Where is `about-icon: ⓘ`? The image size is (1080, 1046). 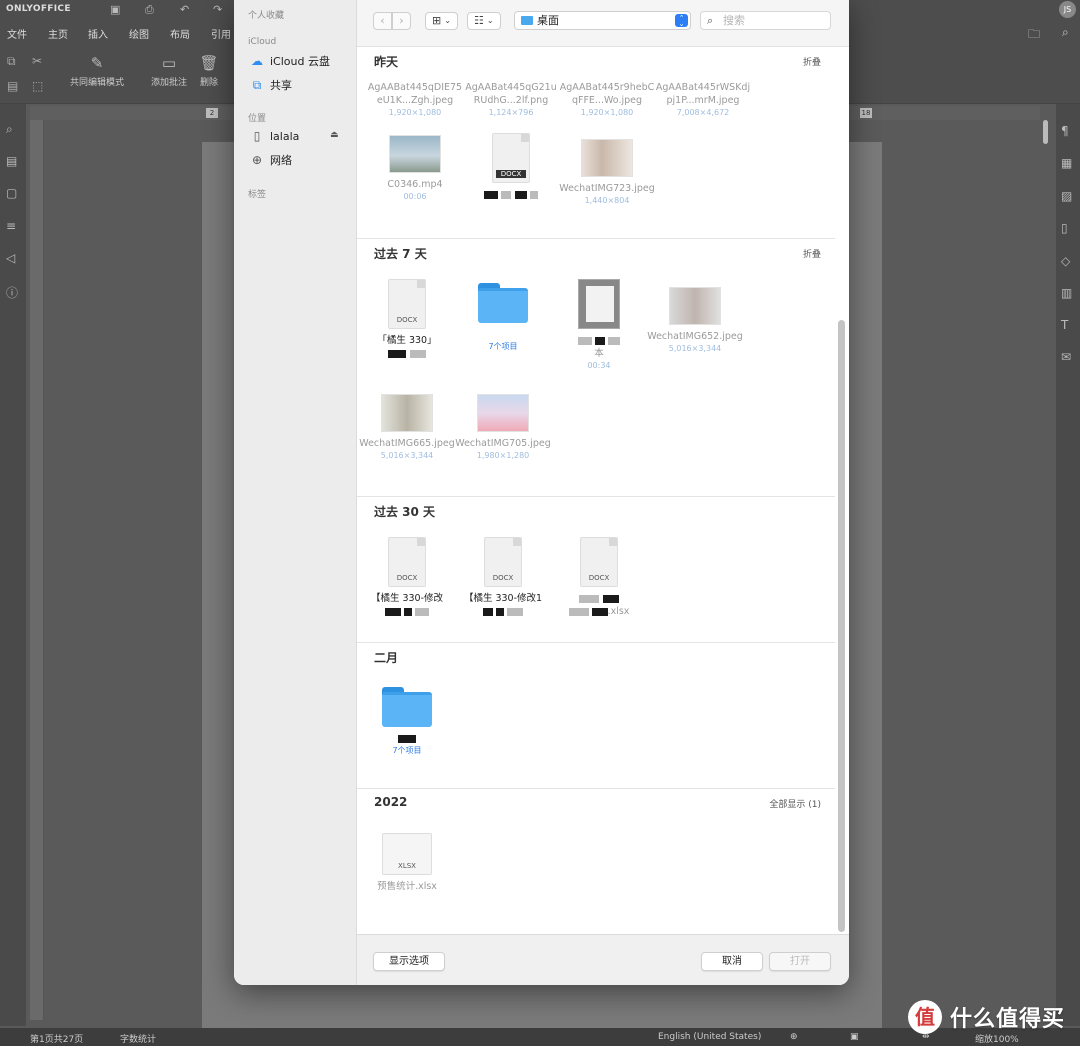 about-icon: ⓘ is located at coordinates (12, 292).